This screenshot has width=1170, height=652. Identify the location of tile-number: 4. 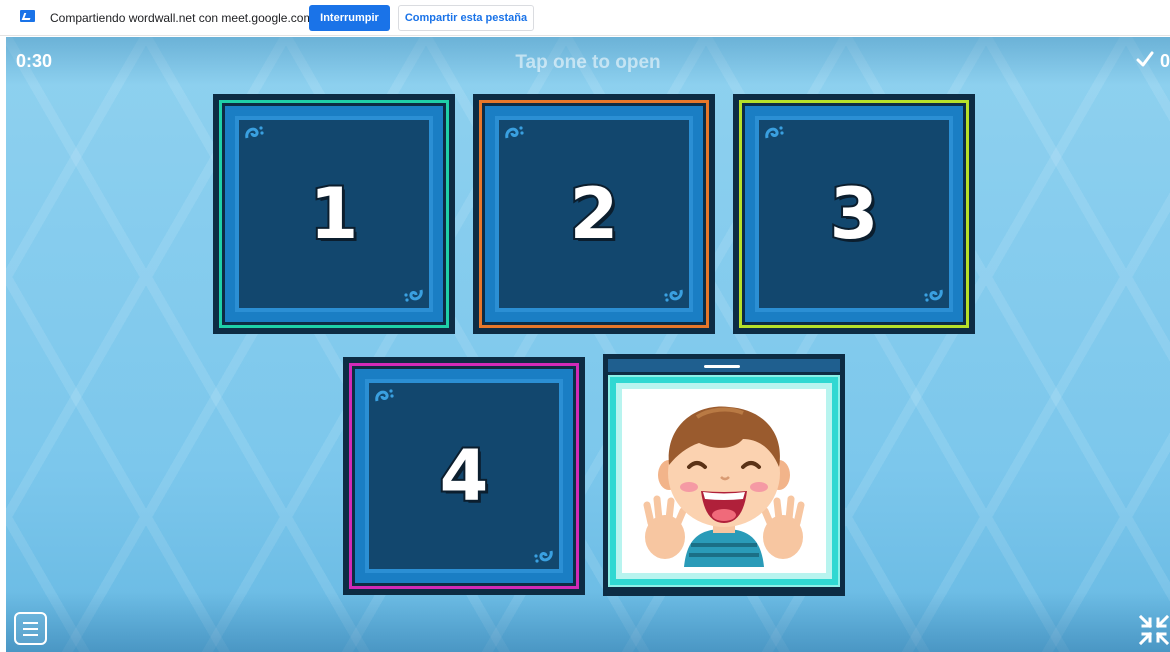
(464, 476).